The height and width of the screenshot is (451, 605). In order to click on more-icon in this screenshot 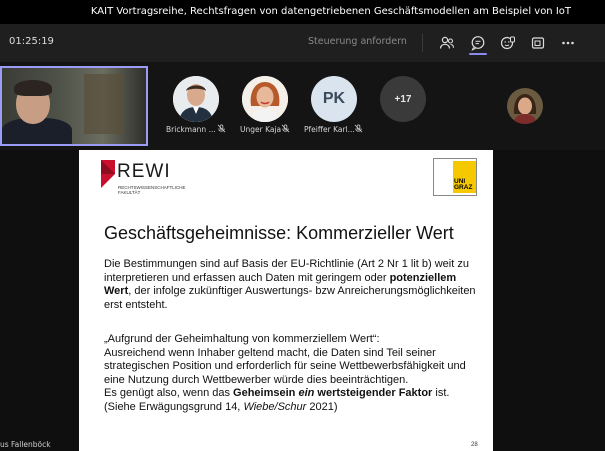, I will do `click(568, 43)`.